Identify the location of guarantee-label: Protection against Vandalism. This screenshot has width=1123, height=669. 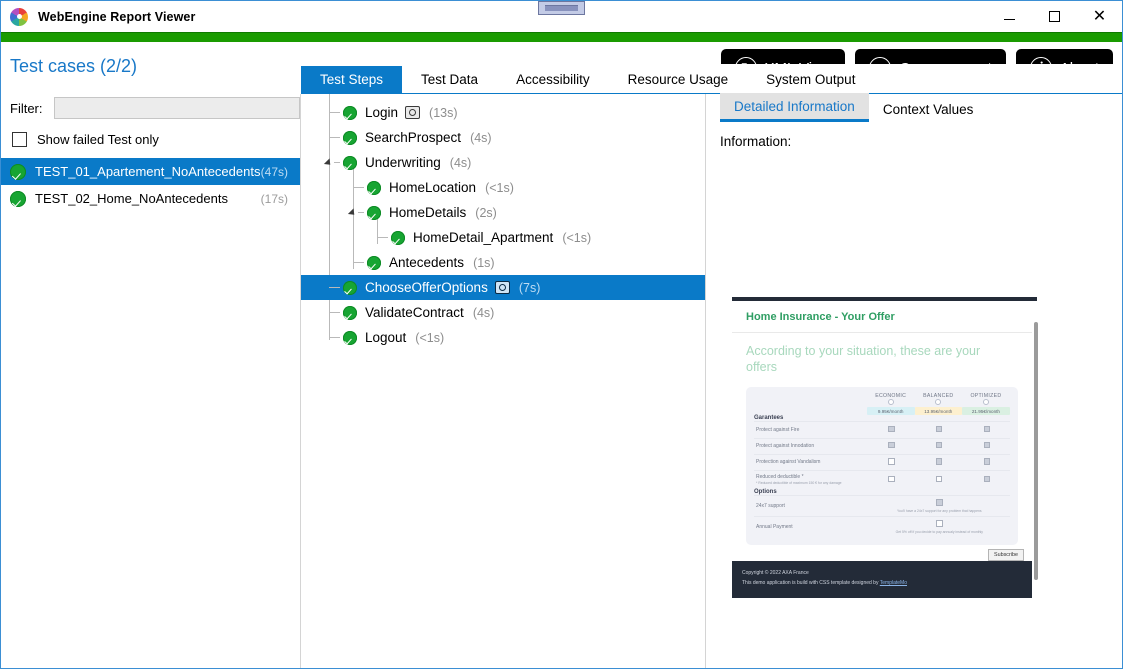
(810, 462).